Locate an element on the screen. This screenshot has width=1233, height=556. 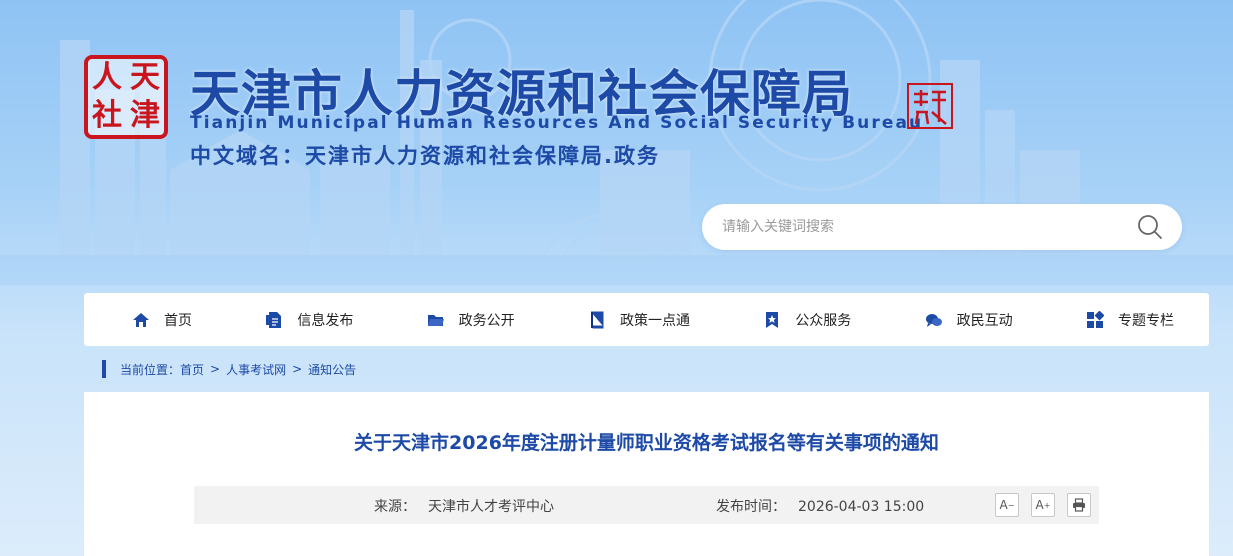
breadcrumb: 当前位置： 首页 > 人事考试网 > 通知公告 is located at coordinates (229, 369).